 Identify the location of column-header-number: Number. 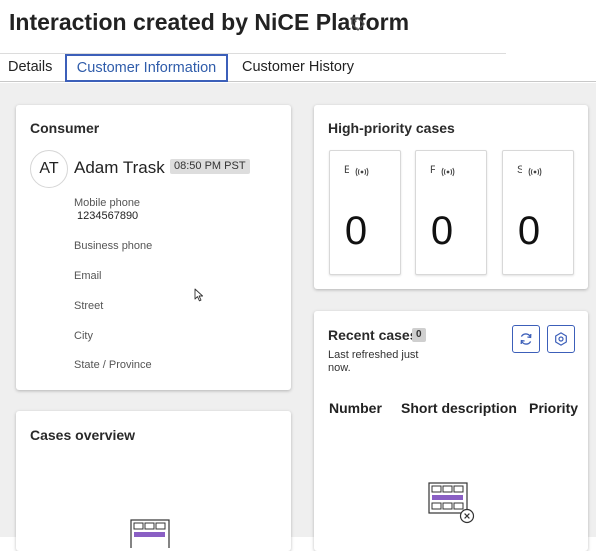
(355, 408).